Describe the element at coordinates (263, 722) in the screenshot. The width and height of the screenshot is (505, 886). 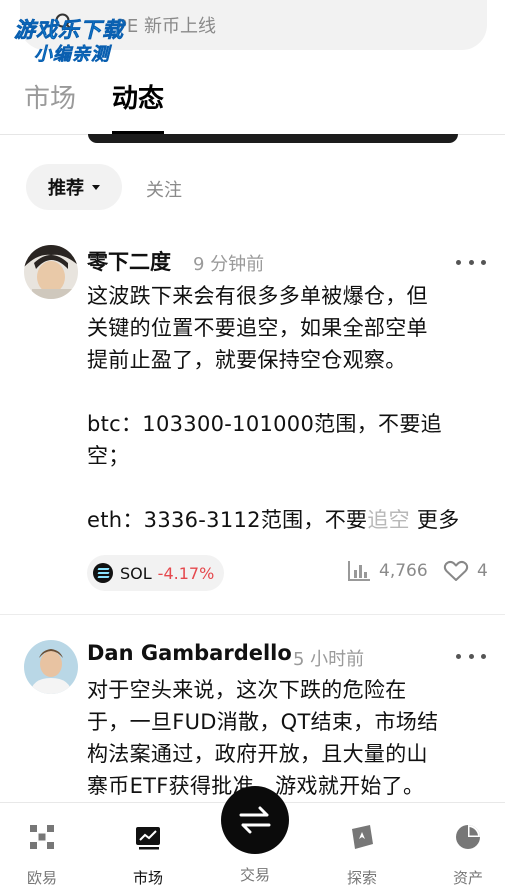
I see `post-line: 于，一旦FUD消散，QT结束，市场结` at that location.